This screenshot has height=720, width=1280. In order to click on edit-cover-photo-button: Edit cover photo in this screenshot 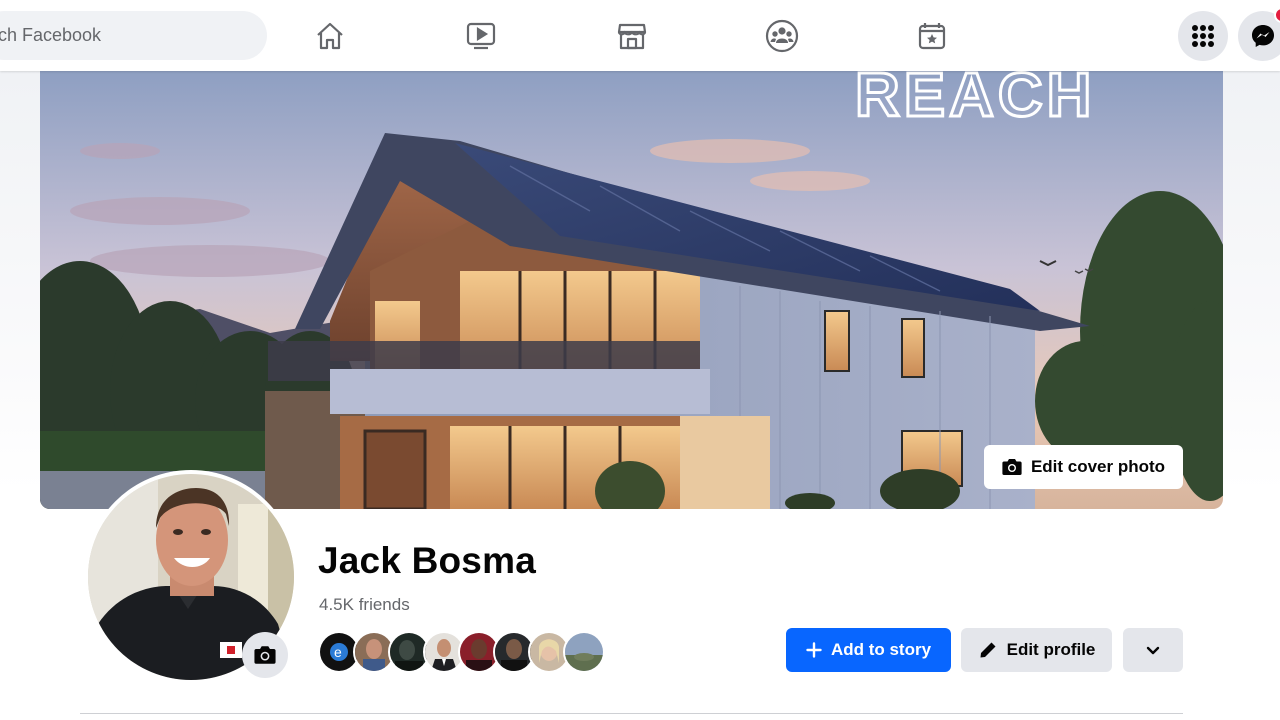, I will do `click(1083, 467)`.